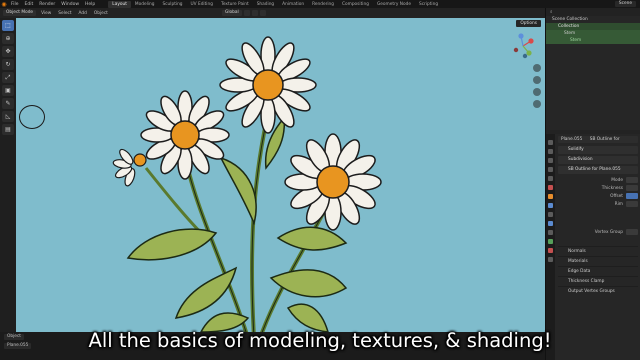  Describe the element at coordinates (550, 196) in the screenshot. I see `object-tab-icon` at that location.